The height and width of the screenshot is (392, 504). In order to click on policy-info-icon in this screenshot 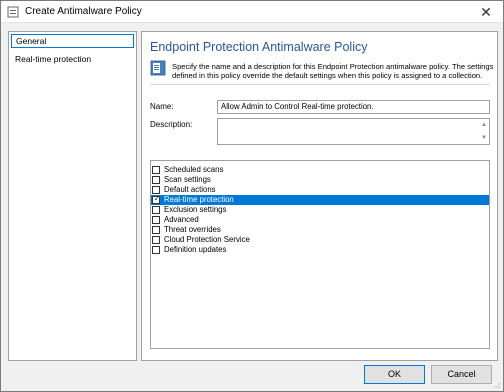, I will do `click(158, 68)`.